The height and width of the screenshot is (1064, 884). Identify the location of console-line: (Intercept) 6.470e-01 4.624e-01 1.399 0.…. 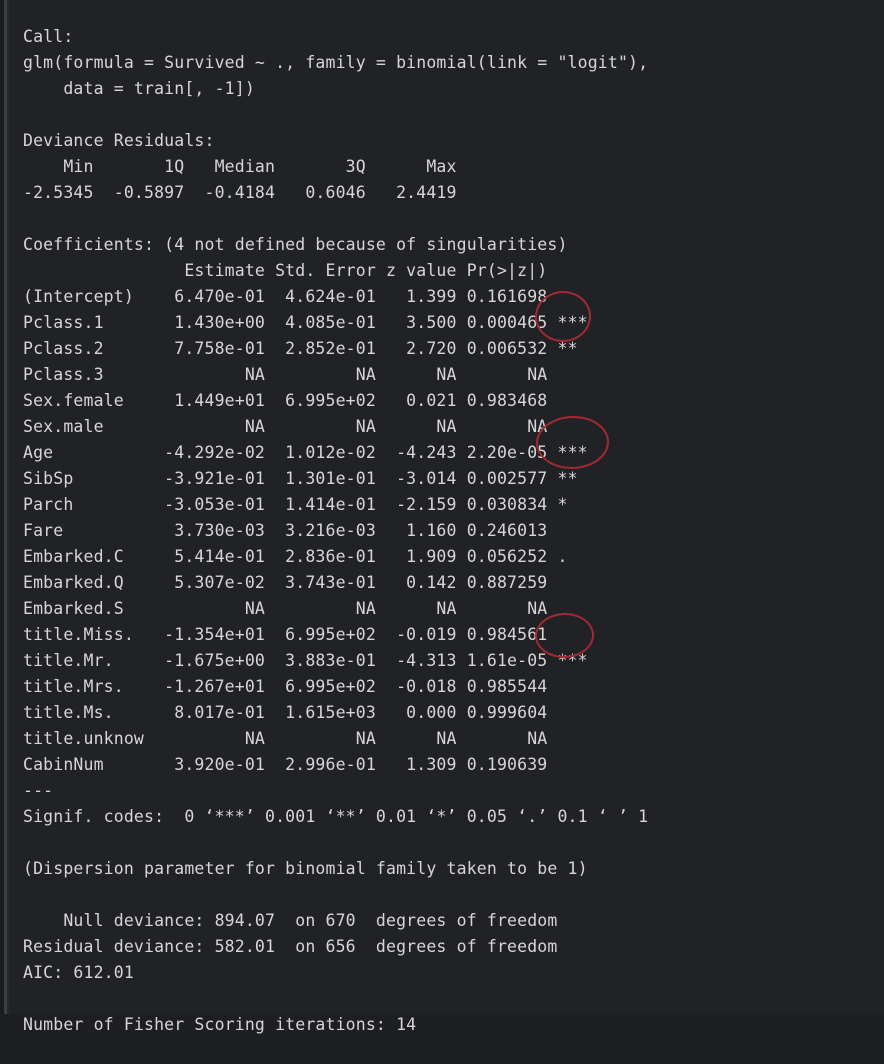
(305, 296).